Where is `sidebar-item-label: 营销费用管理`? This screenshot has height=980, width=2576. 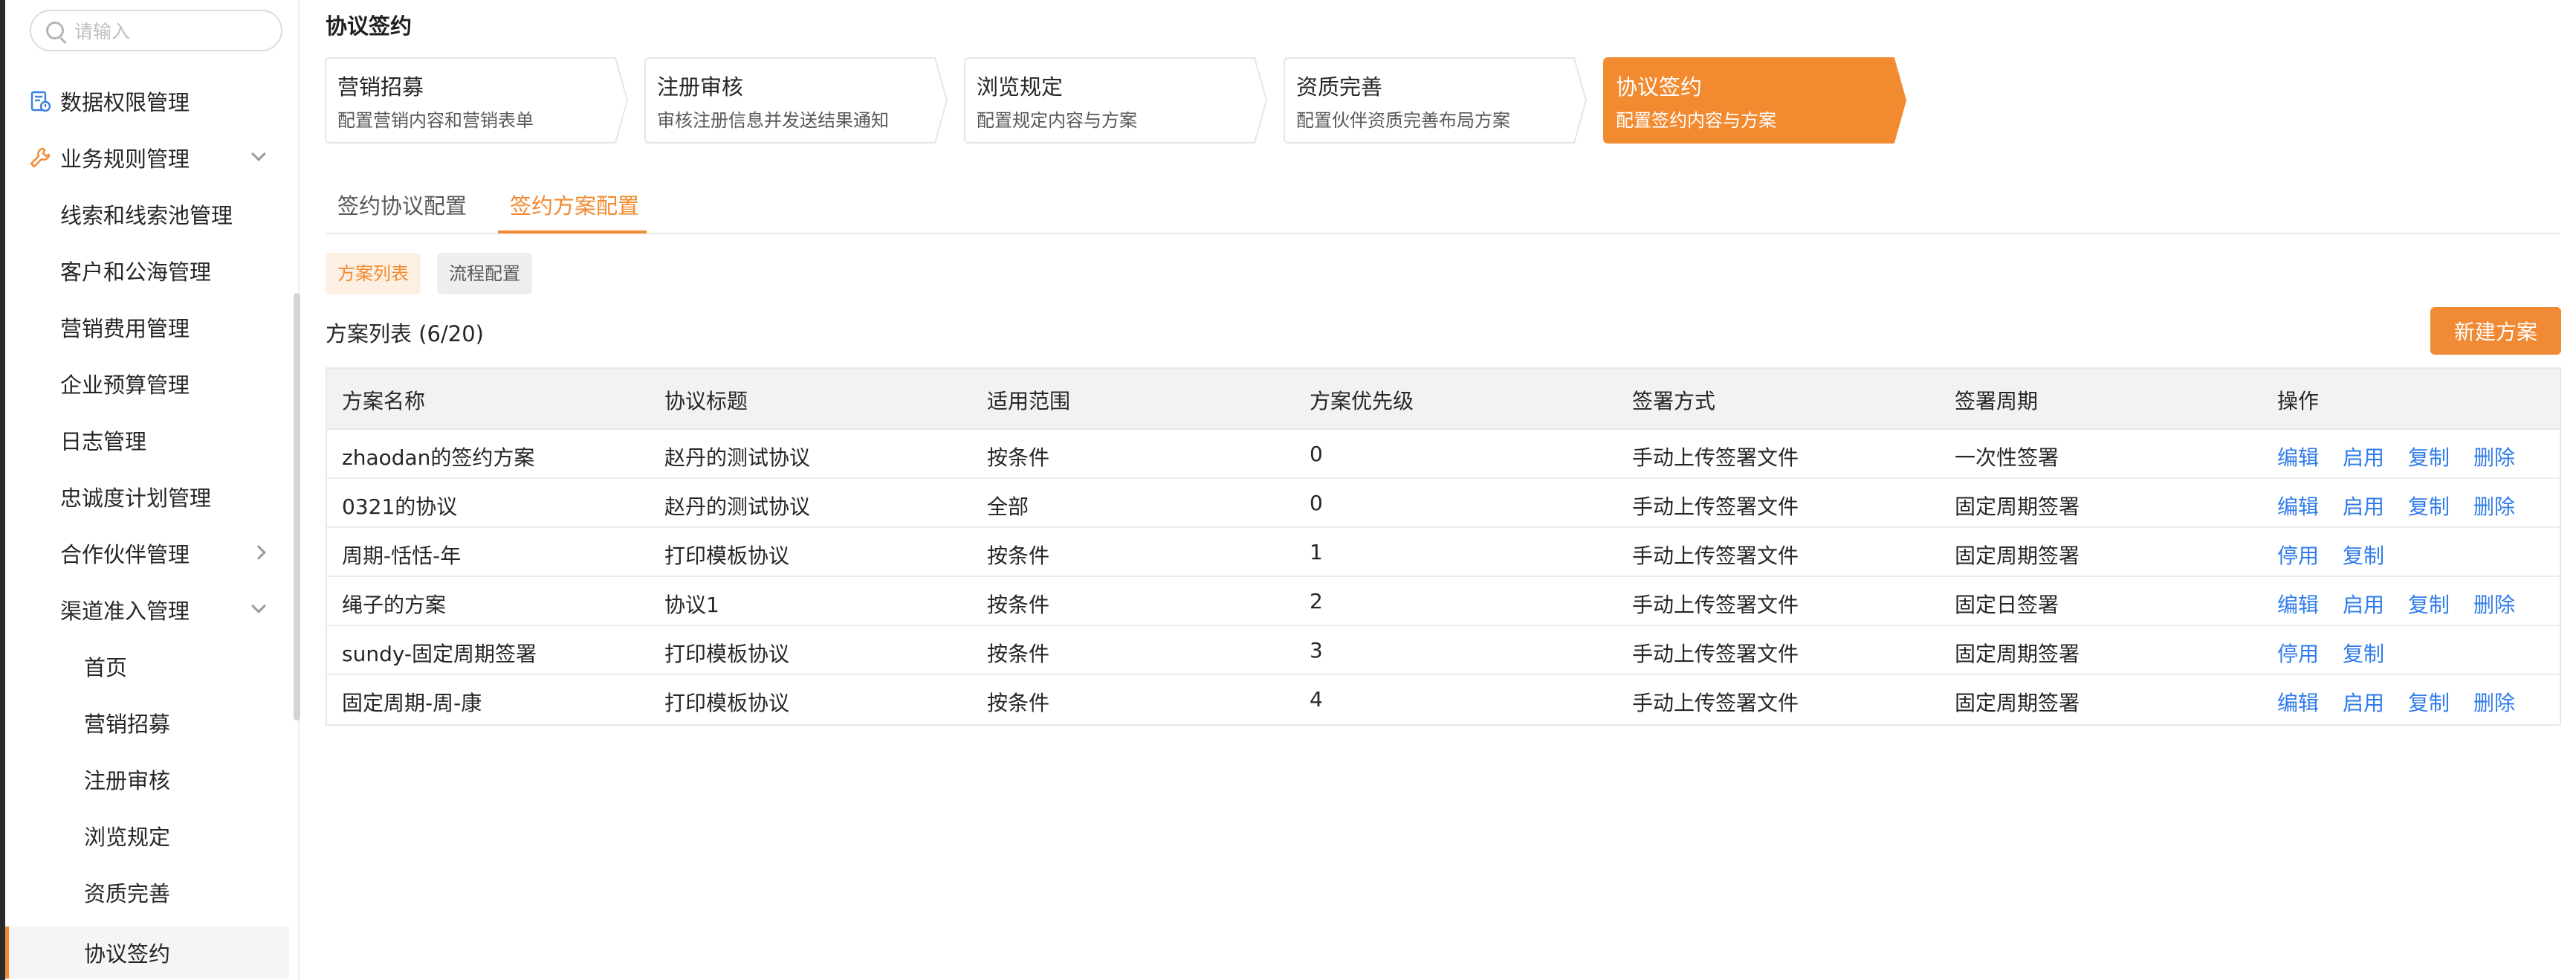
sidebar-item-label: 营销费用管理 is located at coordinates (125, 328).